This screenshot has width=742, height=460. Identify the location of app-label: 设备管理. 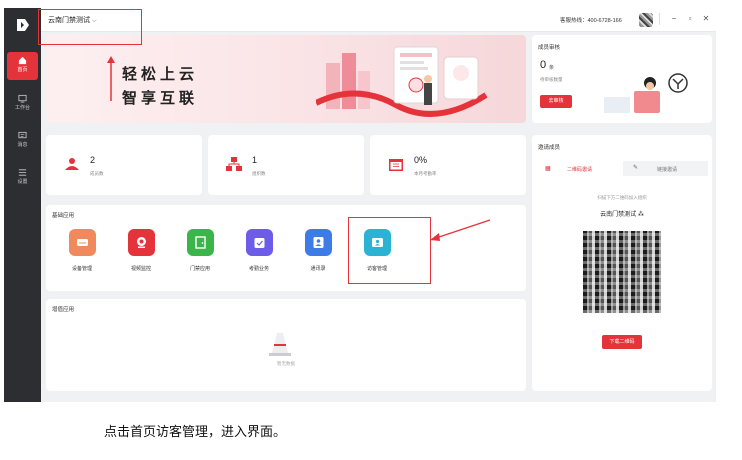
(81, 269).